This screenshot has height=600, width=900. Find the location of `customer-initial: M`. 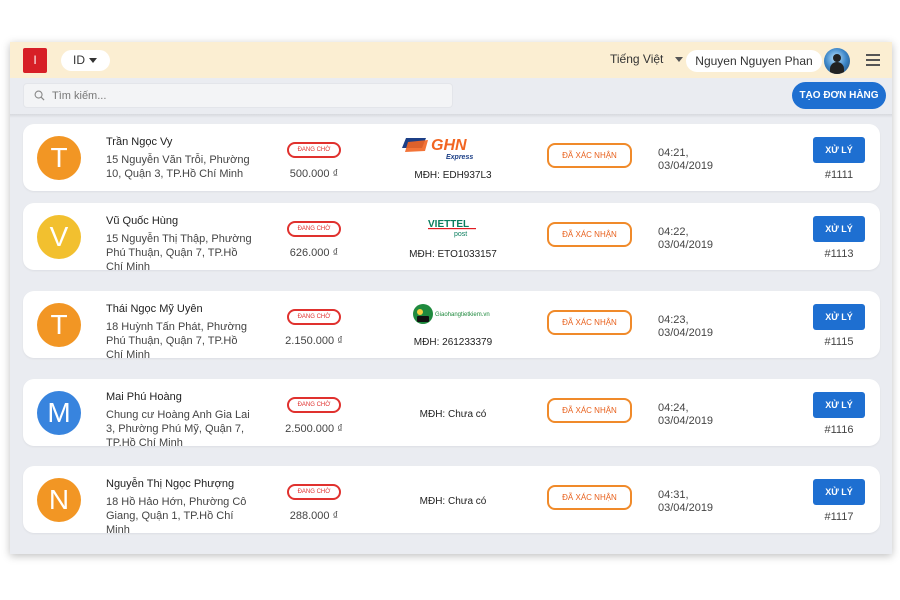

customer-initial: M is located at coordinates (59, 412).